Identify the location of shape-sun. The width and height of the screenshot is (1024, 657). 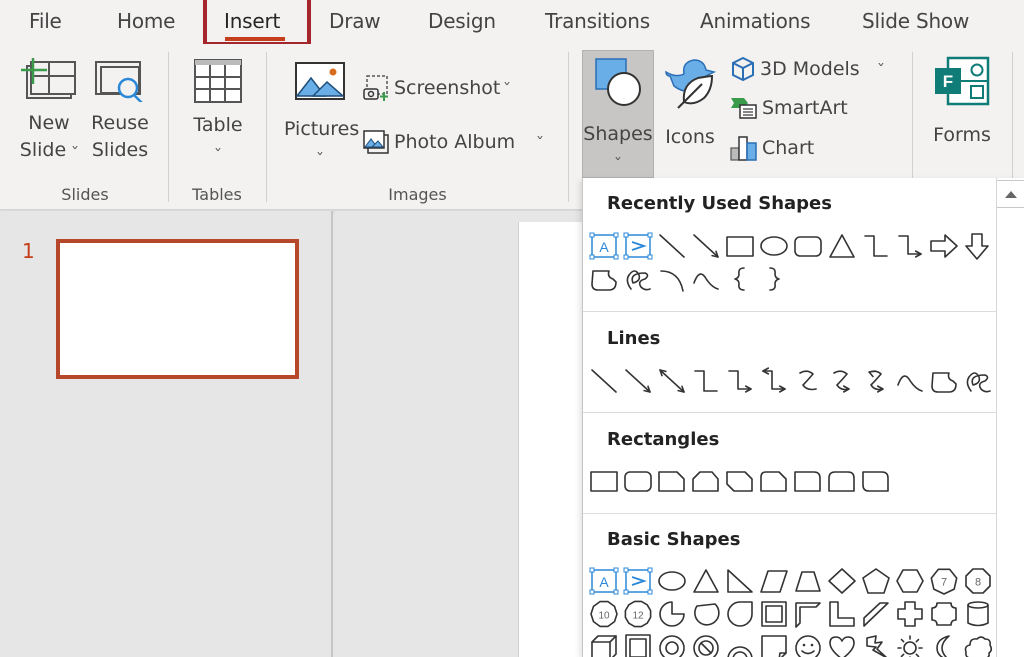
(910, 644).